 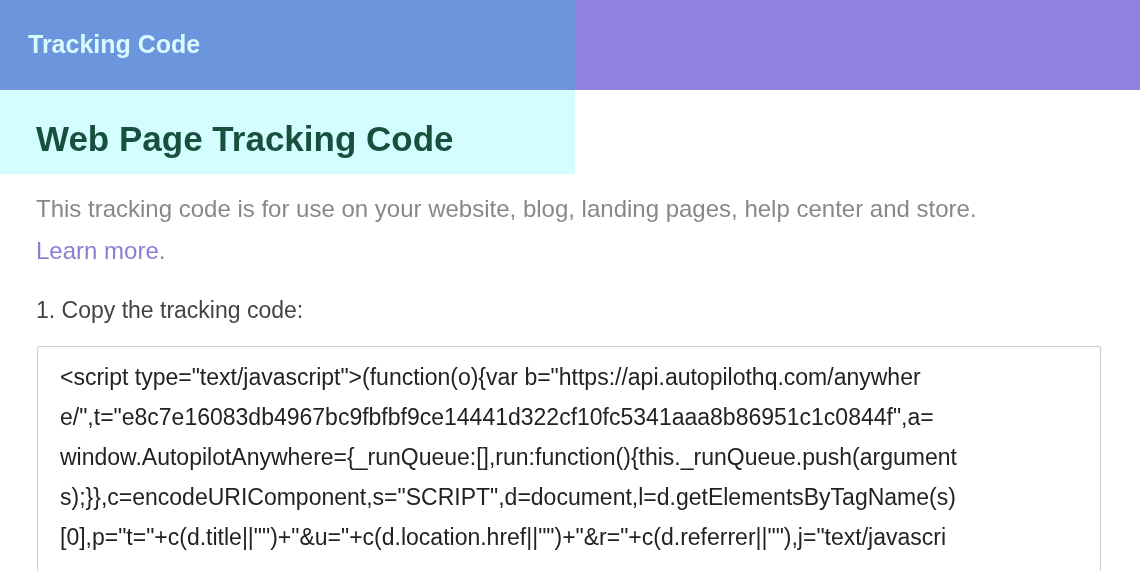 What do you see at coordinates (287, 132) in the screenshot?
I see `section-heading: Web Page Tracking Code` at bounding box center [287, 132].